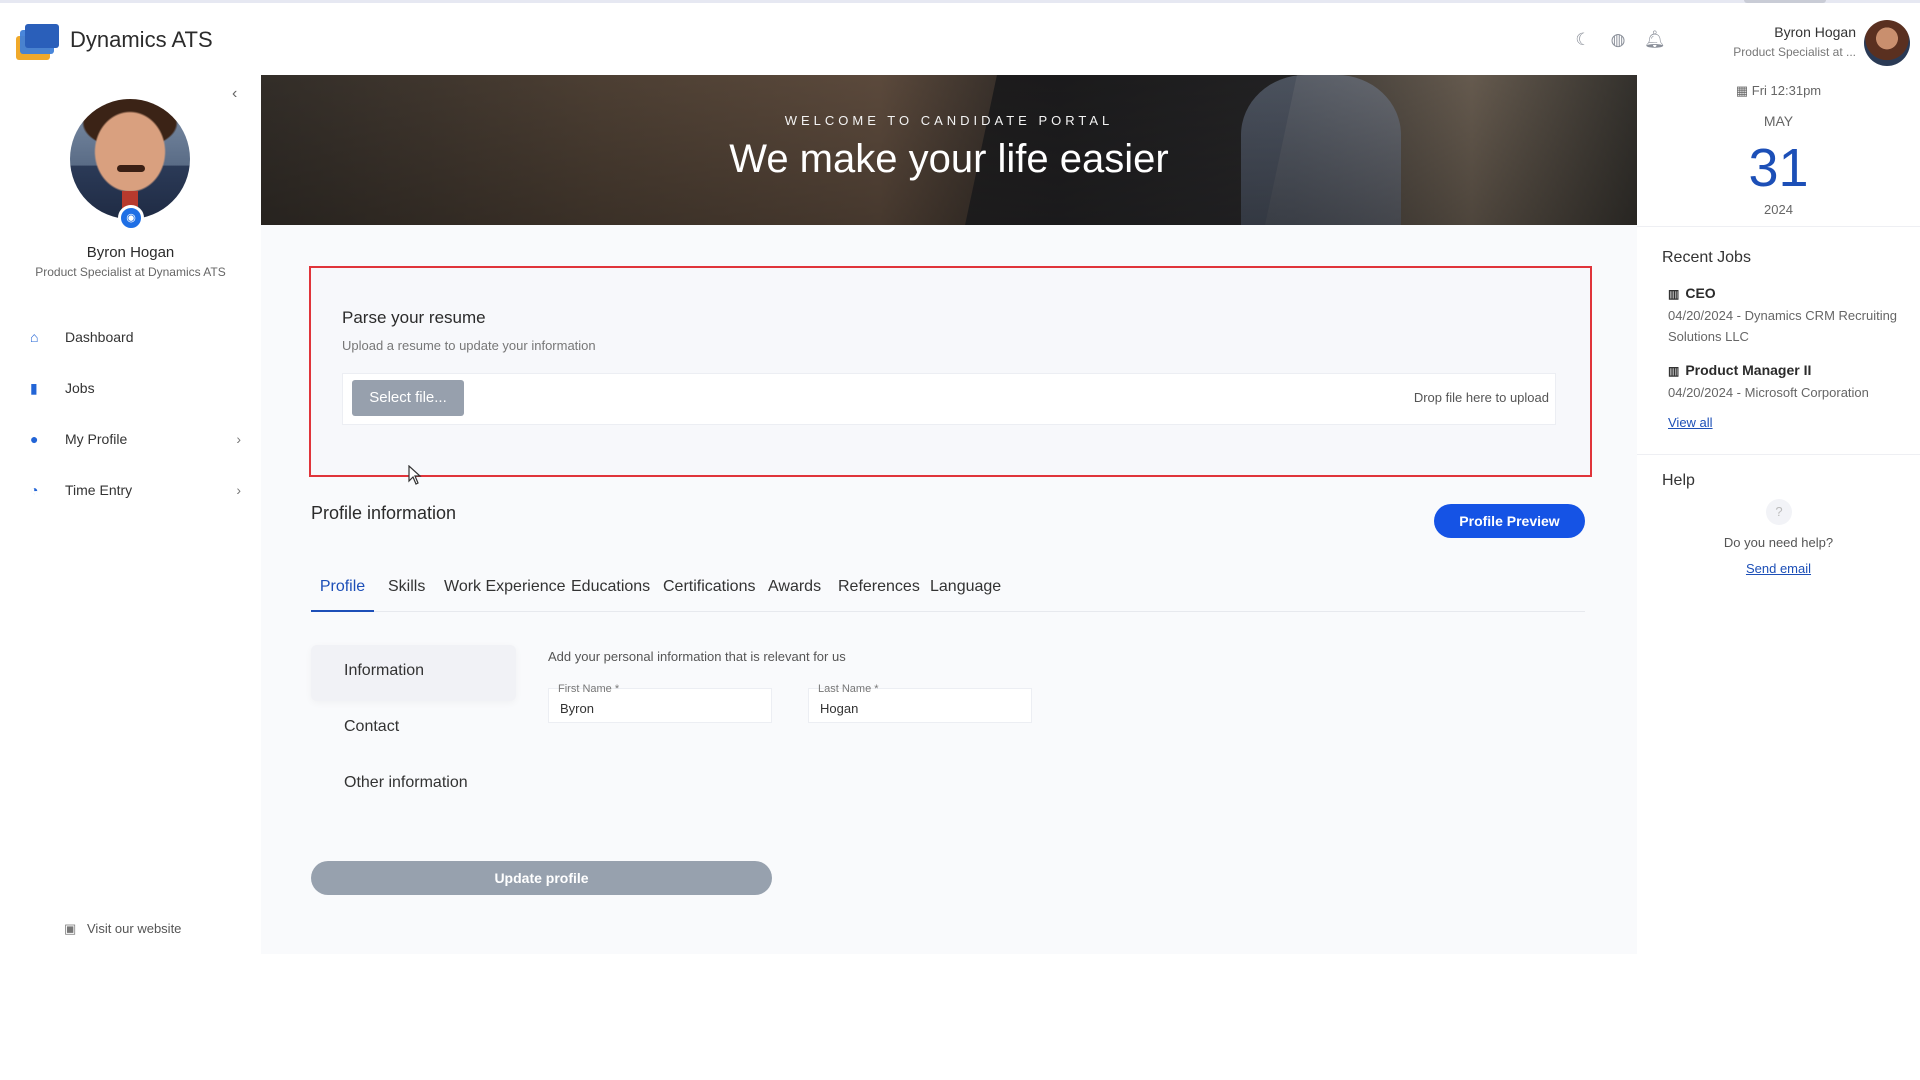 This screenshot has height=1080, width=1920. What do you see at coordinates (1678, 480) in the screenshot?
I see `help-title: Help` at bounding box center [1678, 480].